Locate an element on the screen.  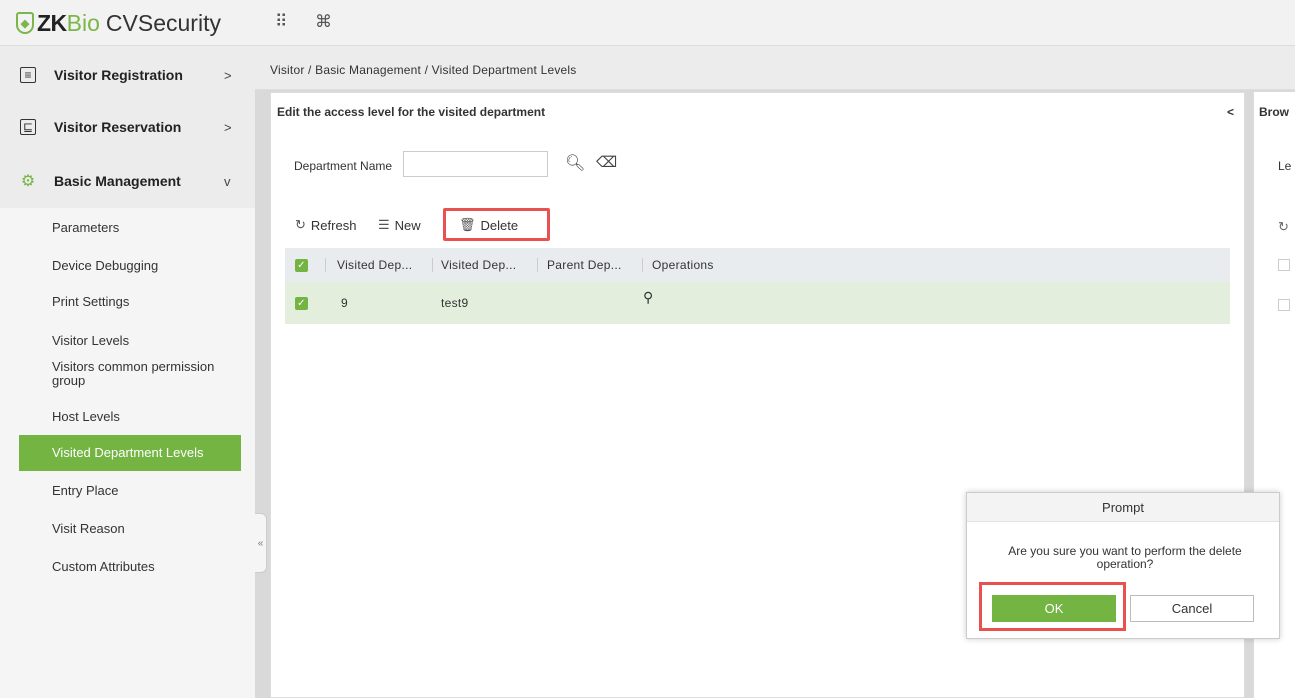
sidebar-collapse-handle: « is located at coordinates (261, 543).